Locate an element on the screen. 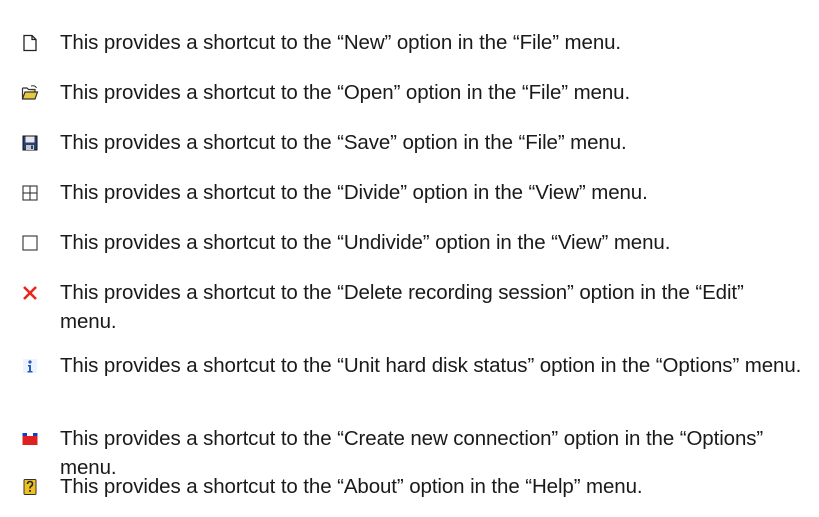 Image resolution: width=819 pixels, height=517 pixels. delete-x-icon is located at coordinates (30, 293).